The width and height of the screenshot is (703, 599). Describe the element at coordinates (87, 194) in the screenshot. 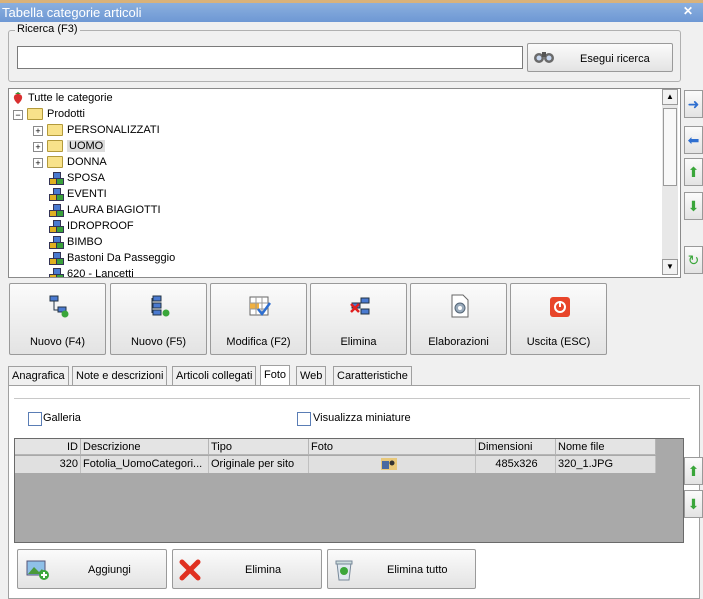

I see `tree-node-label: EVENTI` at that location.